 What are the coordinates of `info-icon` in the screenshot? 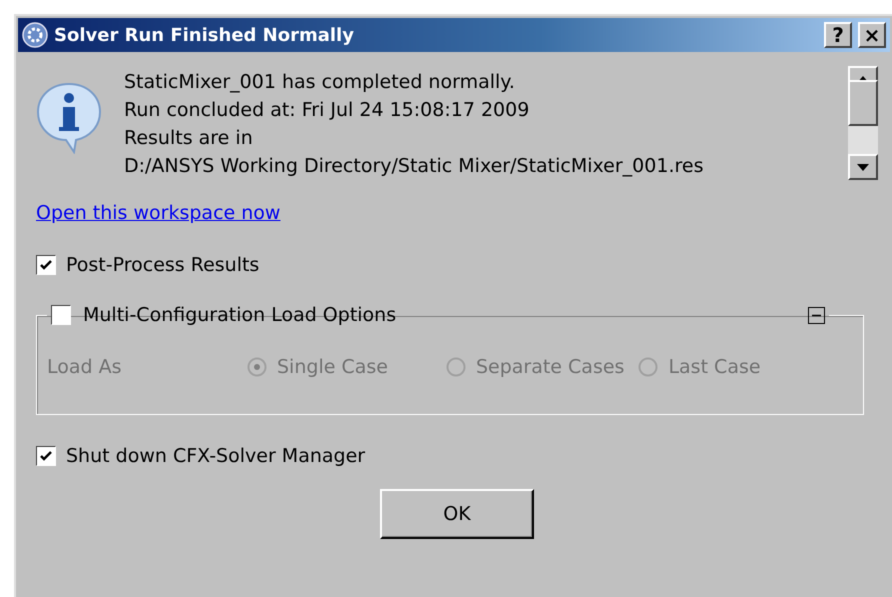 It's located at (69, 118).